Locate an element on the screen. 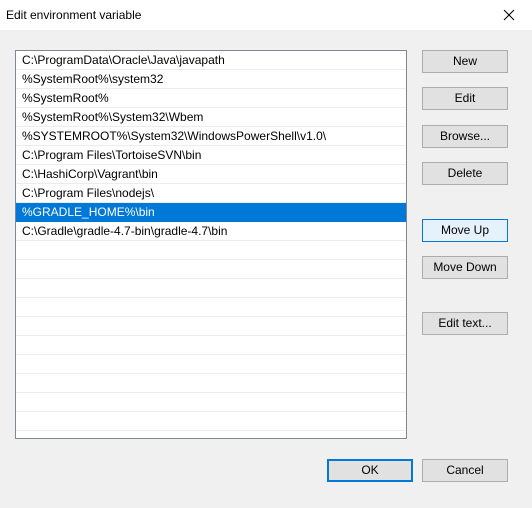  close-button is located at coordinates (509, 15).